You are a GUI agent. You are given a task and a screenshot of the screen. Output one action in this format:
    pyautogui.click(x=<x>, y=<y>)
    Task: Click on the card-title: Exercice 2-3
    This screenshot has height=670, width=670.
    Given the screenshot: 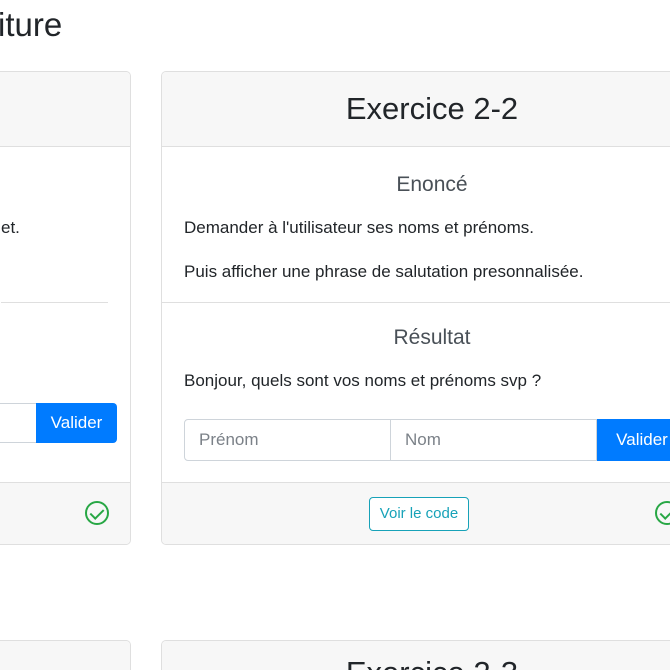 What is the action you would take?
    pyautogui.click(x=416, y=655)
    